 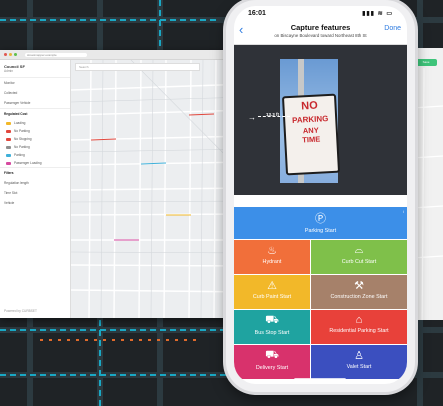 What do you see at coordinates (320, 219) in the screenshot?
I see `parking-icon: Ⓟ` at bounding box center [320, 219].